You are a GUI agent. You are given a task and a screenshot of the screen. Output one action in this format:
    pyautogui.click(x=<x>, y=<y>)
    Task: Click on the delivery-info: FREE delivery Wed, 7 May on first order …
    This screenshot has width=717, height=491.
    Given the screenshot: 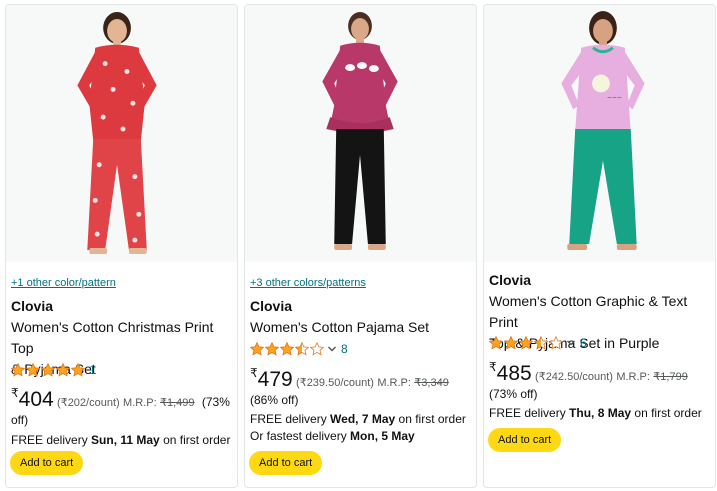 What is the action you would take?
    pyautogui.click(x=360, y=428)
    